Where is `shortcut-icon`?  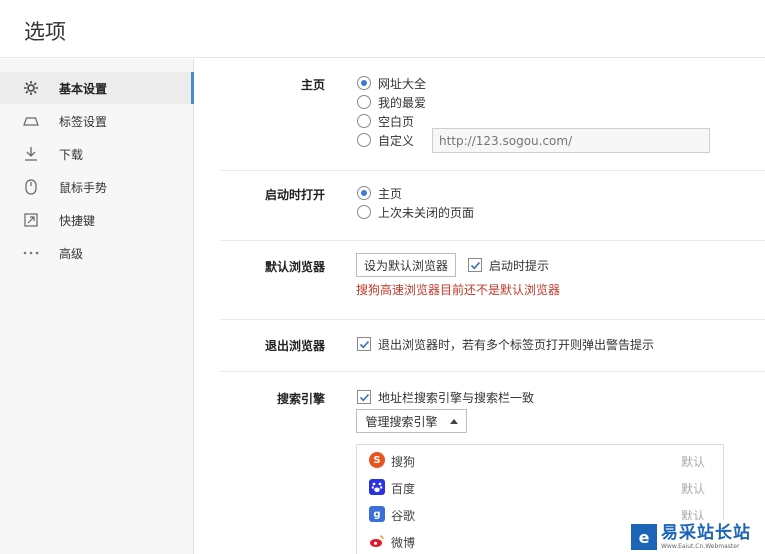 shortcut-icon is located at coordinates (31, 220).